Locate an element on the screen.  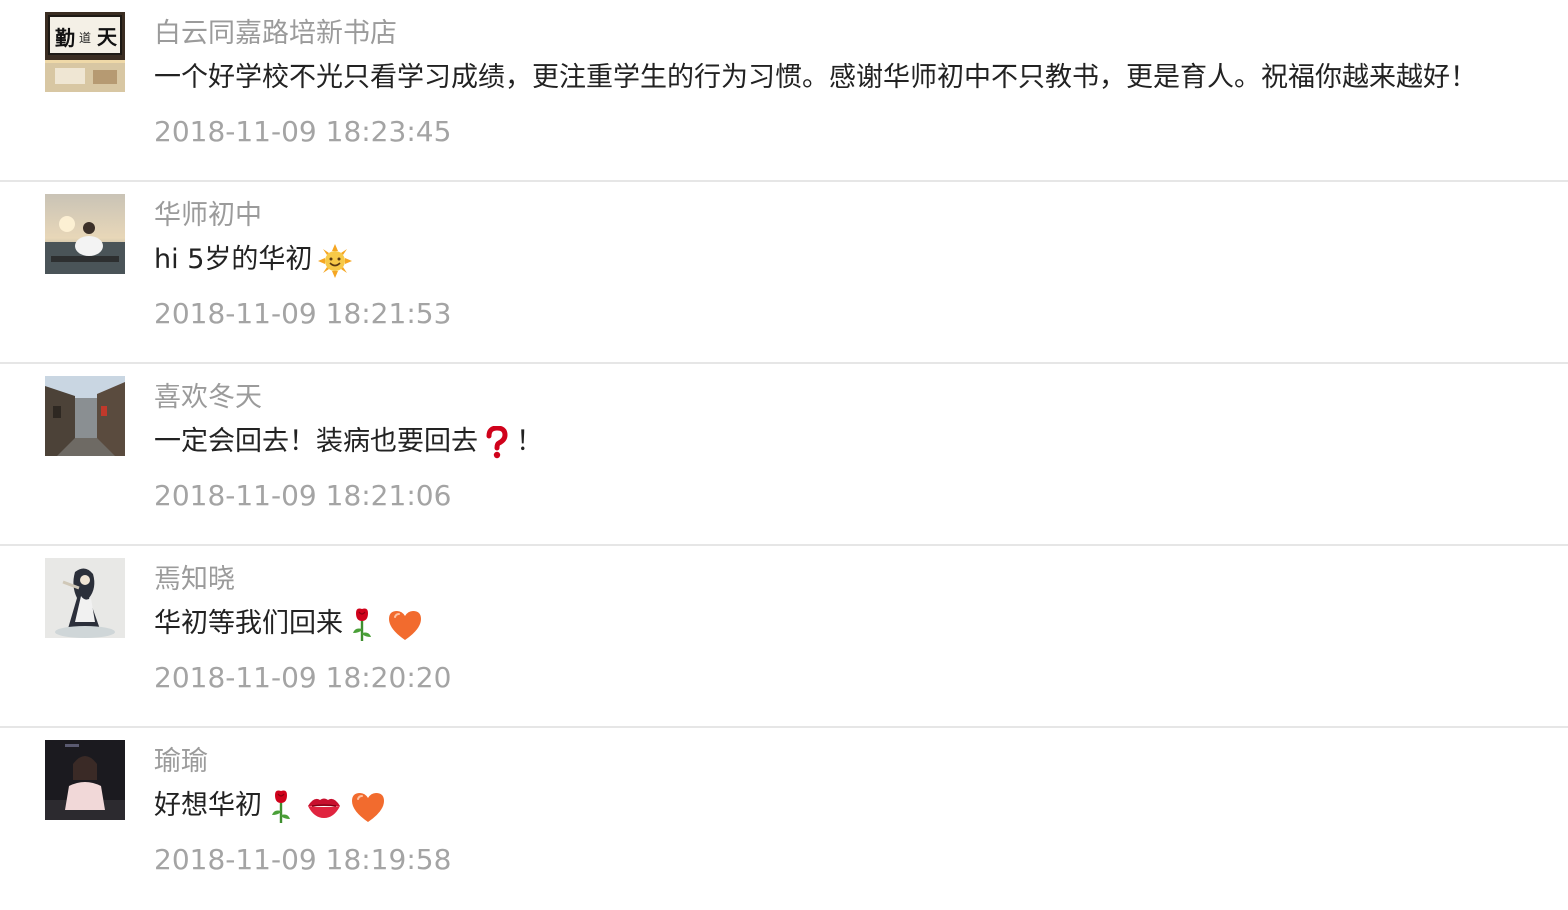
calligraphy-avatar: 勤 道 天 is located at coordinates (85, 52).